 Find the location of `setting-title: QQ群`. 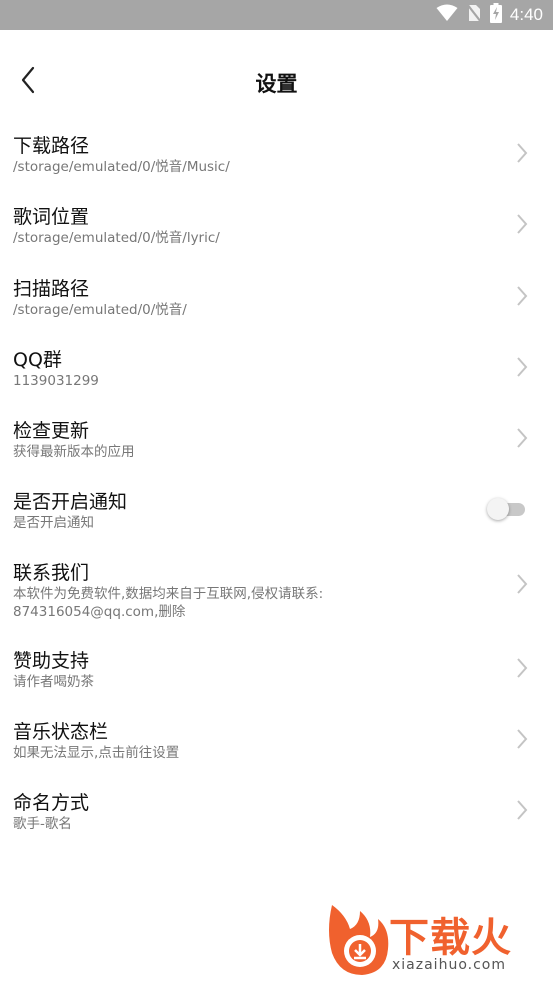

setting-title: QQ群 is located at coordinates (37, 360).